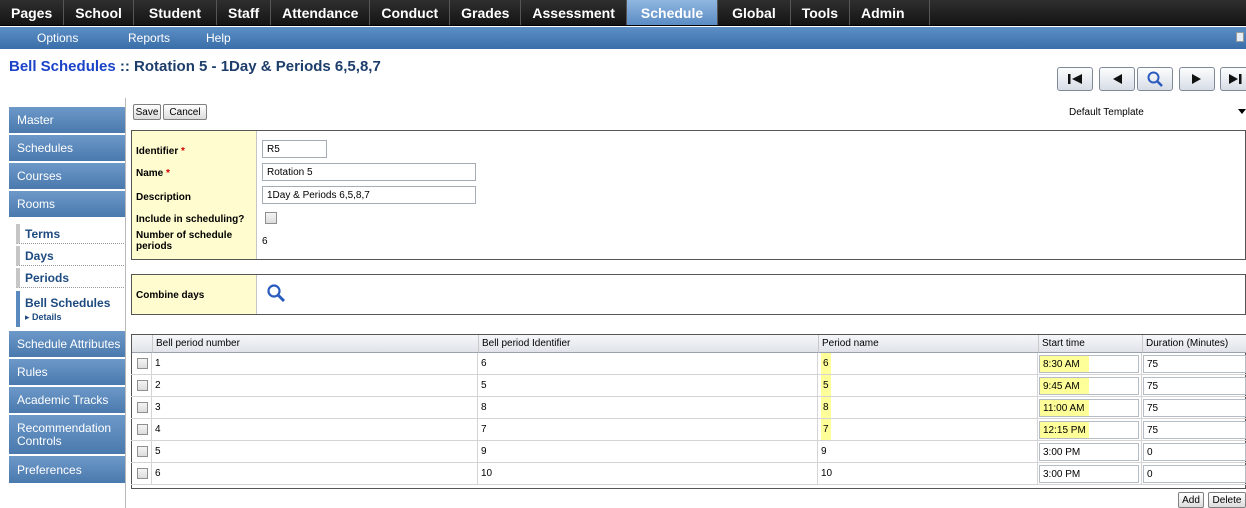  I want to click on sidebar-item-label: Days, so click(39, 255).